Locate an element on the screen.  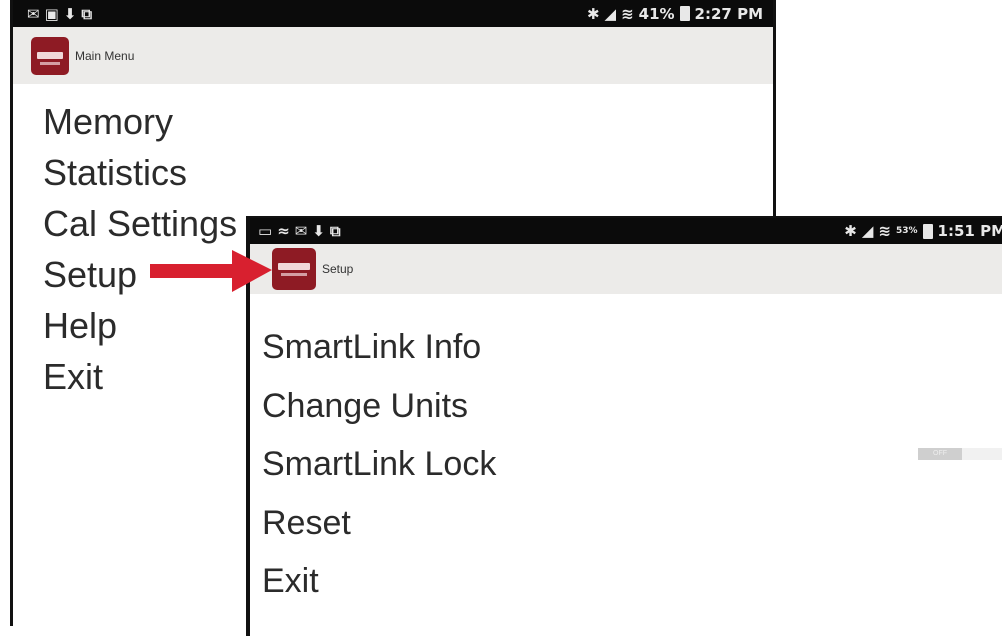
image-icon: ▭ is located at coordinates (266, 231).